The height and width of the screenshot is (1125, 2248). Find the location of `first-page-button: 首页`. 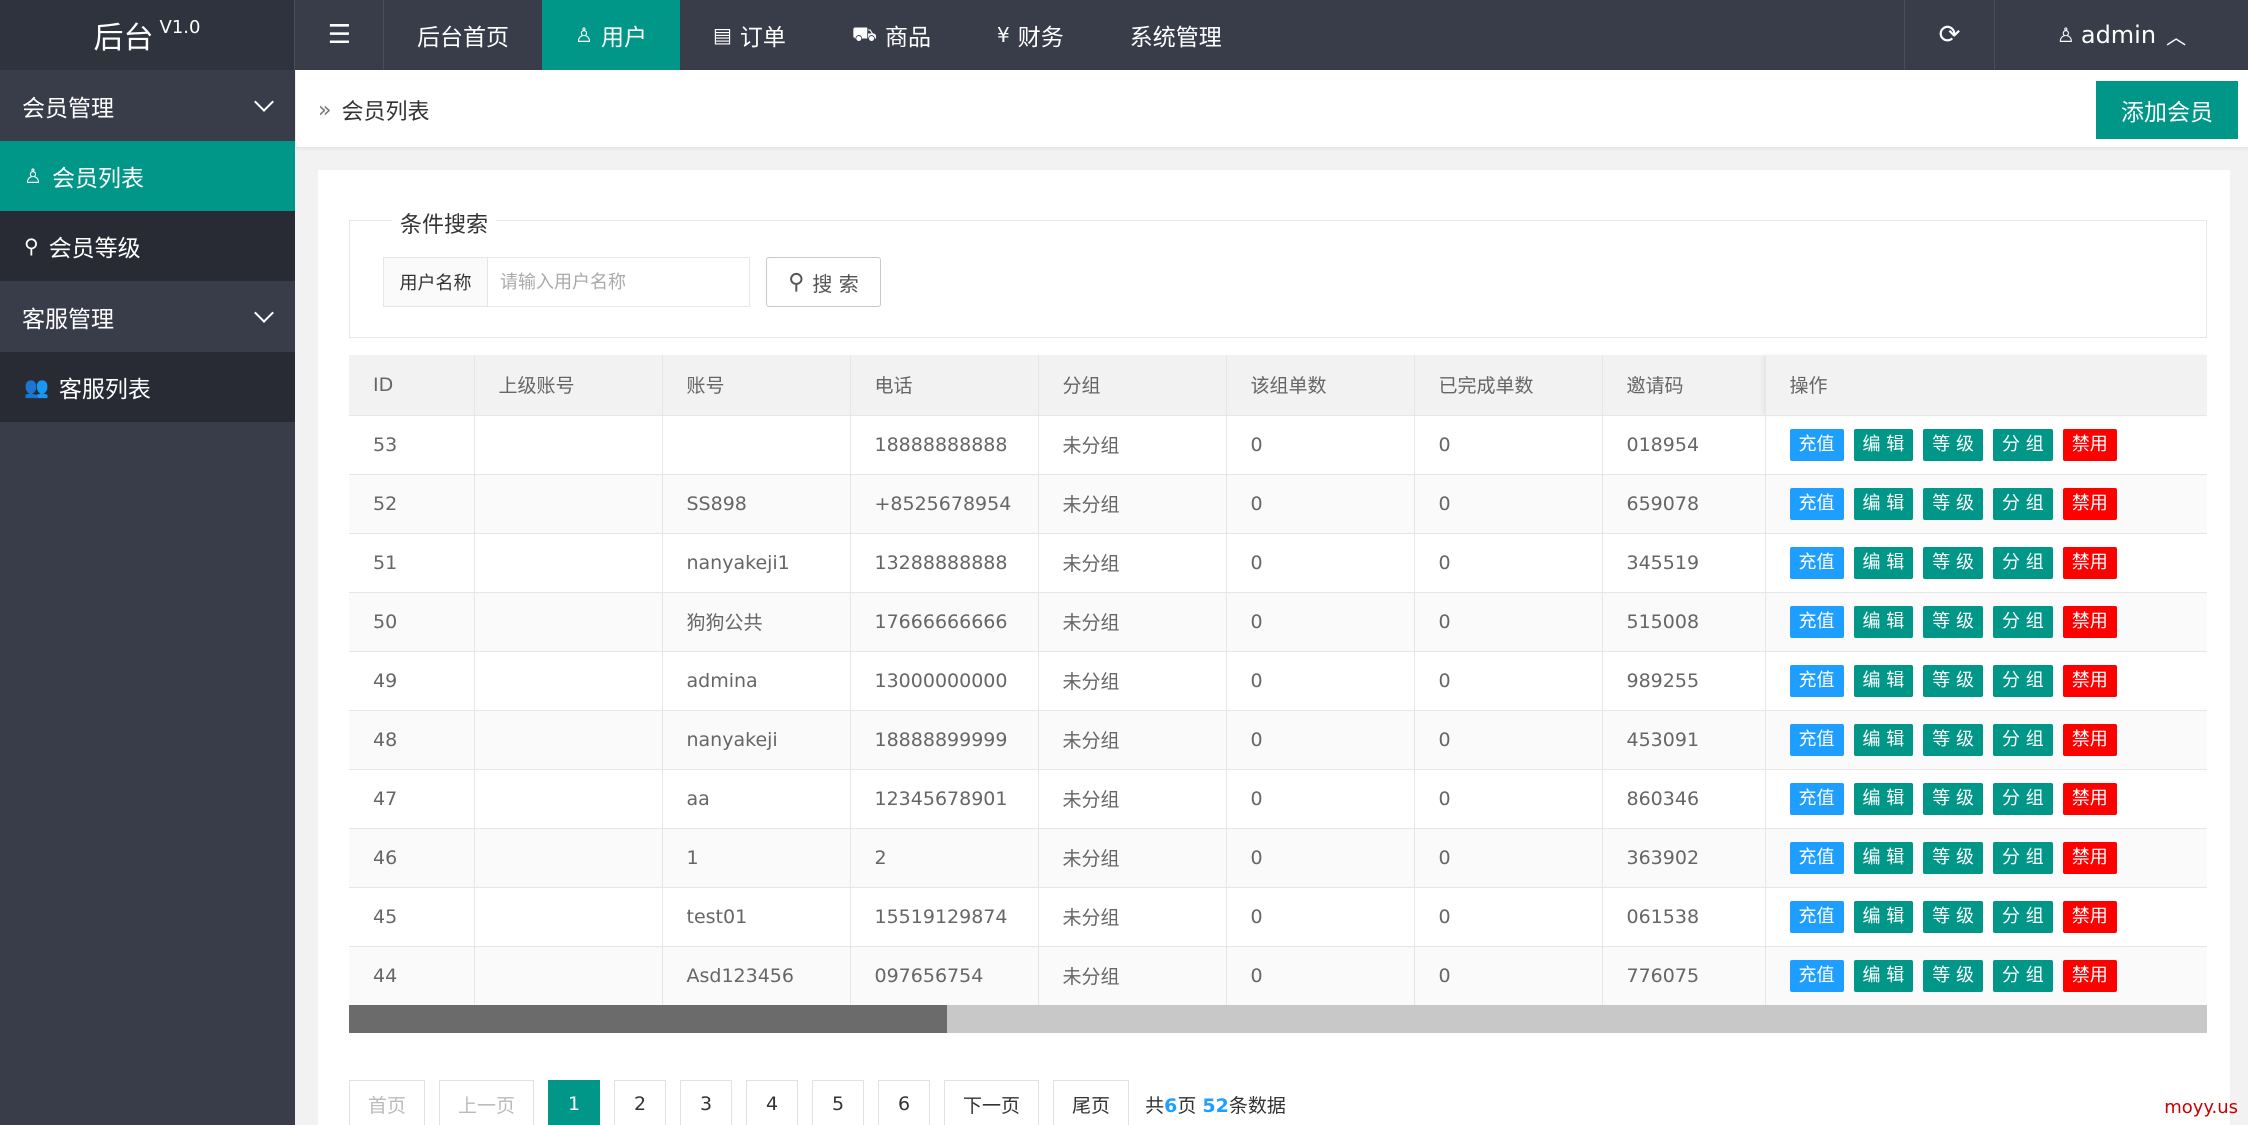

first-page-button: 首页 is located at coordinates (387, 1102).